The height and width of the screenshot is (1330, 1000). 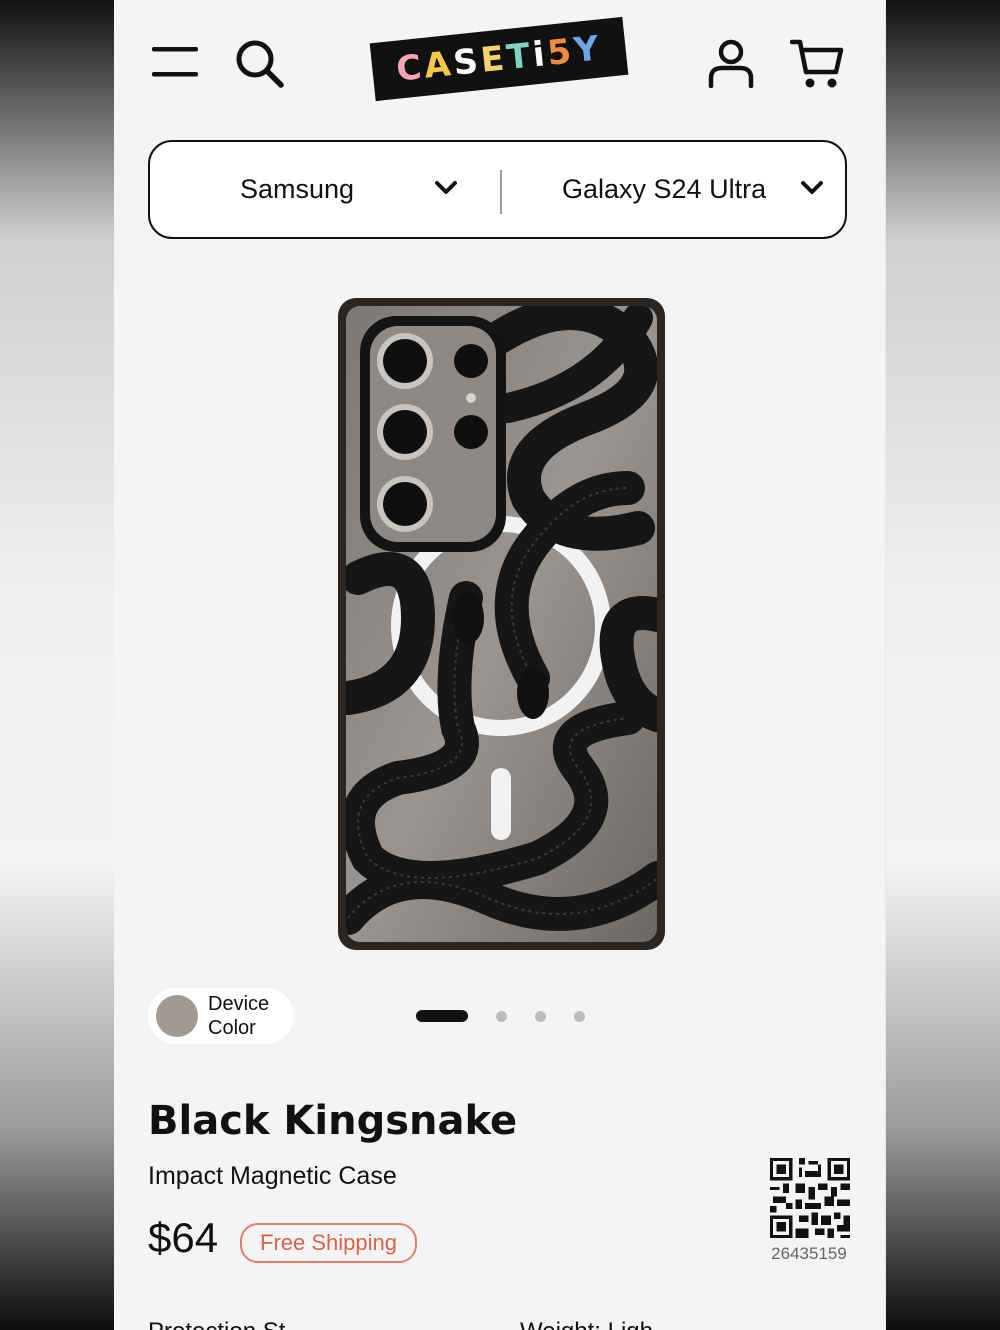 What do you see at coordinates (587, 50) in the screenshot?
I see `logo-letter: Y` at bounding box center [587, 50].